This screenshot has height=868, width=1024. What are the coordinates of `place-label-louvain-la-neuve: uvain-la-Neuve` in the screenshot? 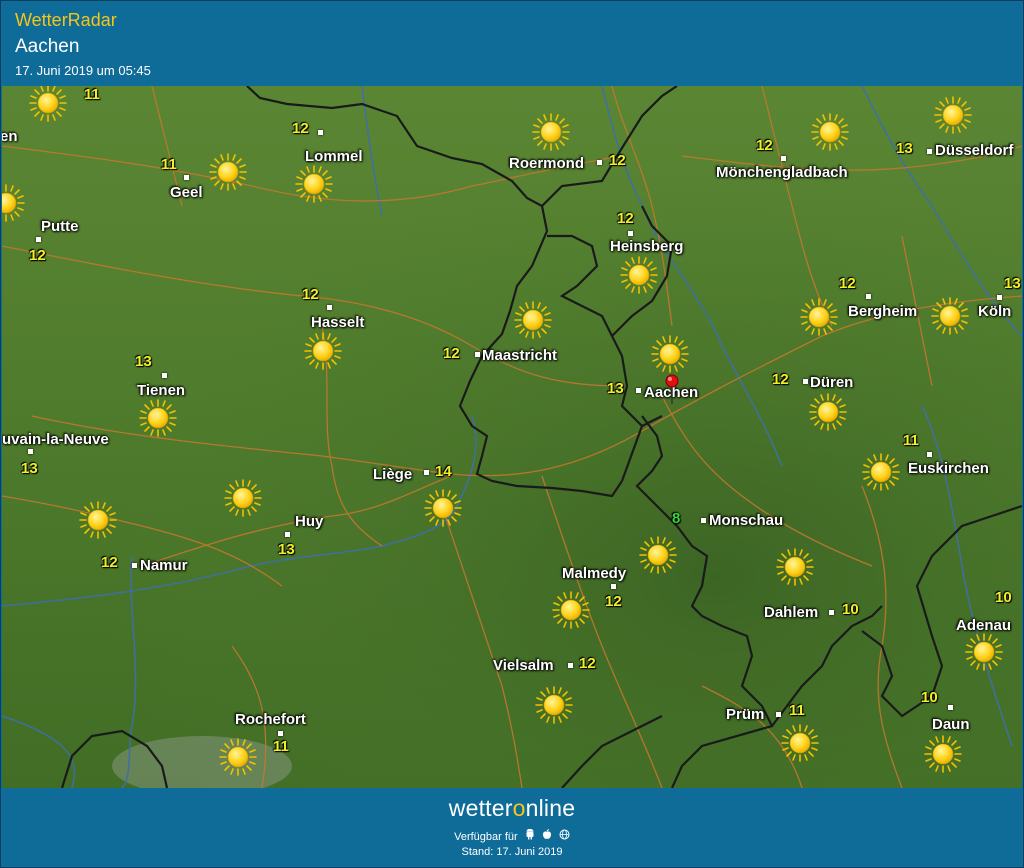 It's located at (55, 439).